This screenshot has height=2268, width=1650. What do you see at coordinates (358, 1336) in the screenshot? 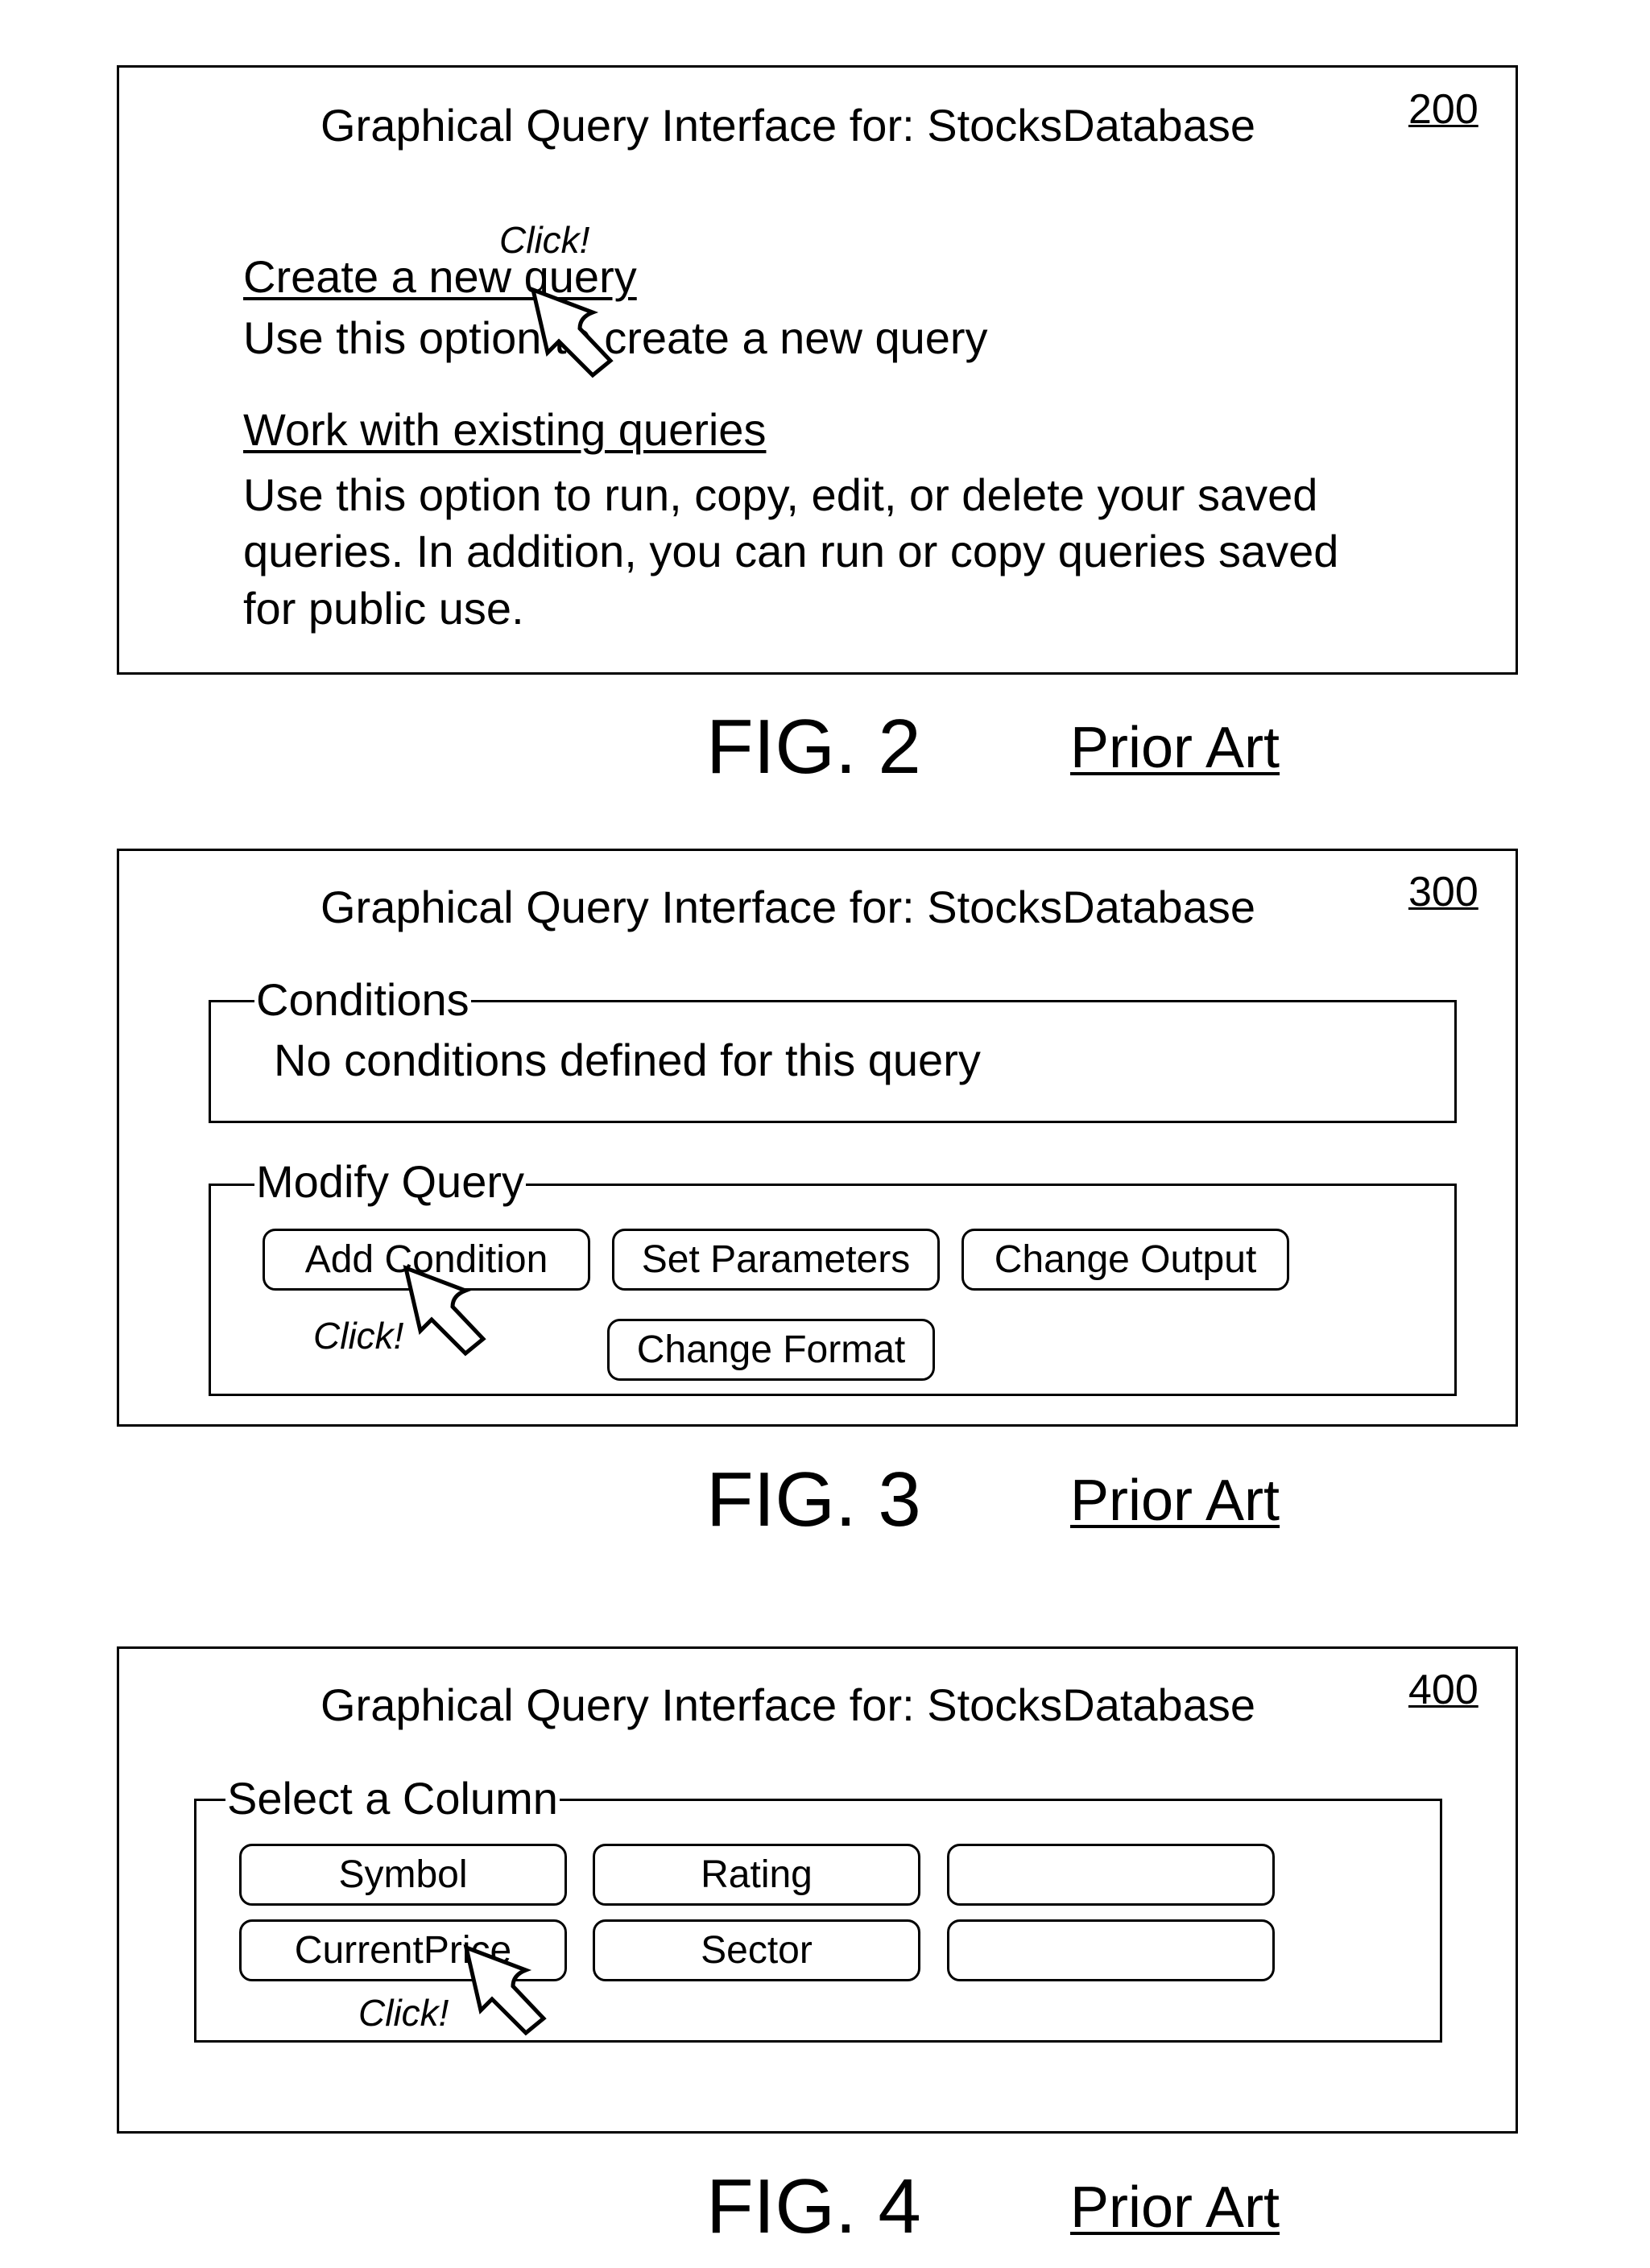
I see `fig3-click-annotation: Click!` at bounding box center [358, 1336].